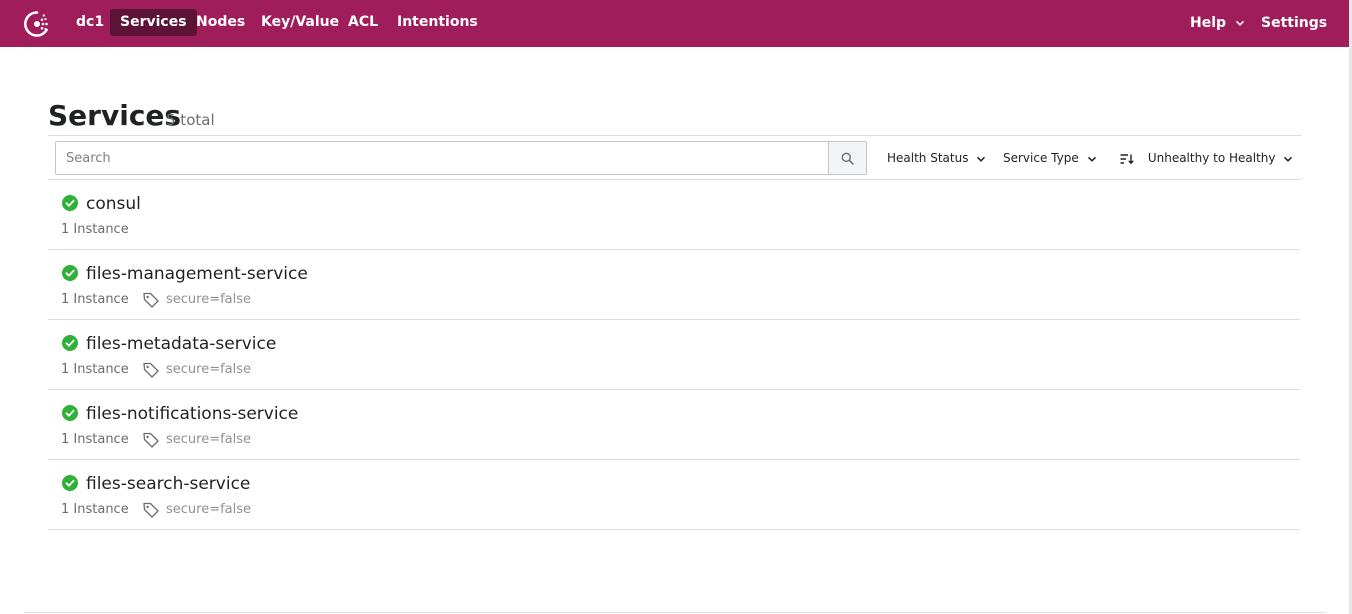  Describe the element at coordinates (363, 22) in the screenshot. I see `nav-item-acl: ACL` at that location.